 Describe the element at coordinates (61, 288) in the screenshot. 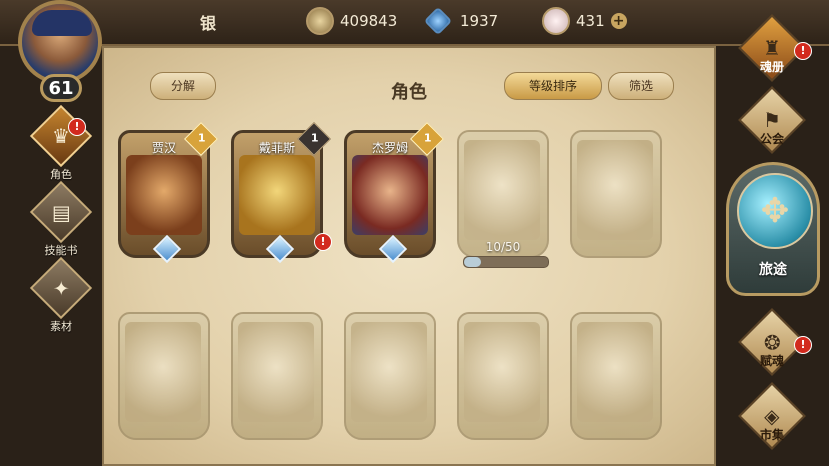

I see `material-icon: ✦` at that location.